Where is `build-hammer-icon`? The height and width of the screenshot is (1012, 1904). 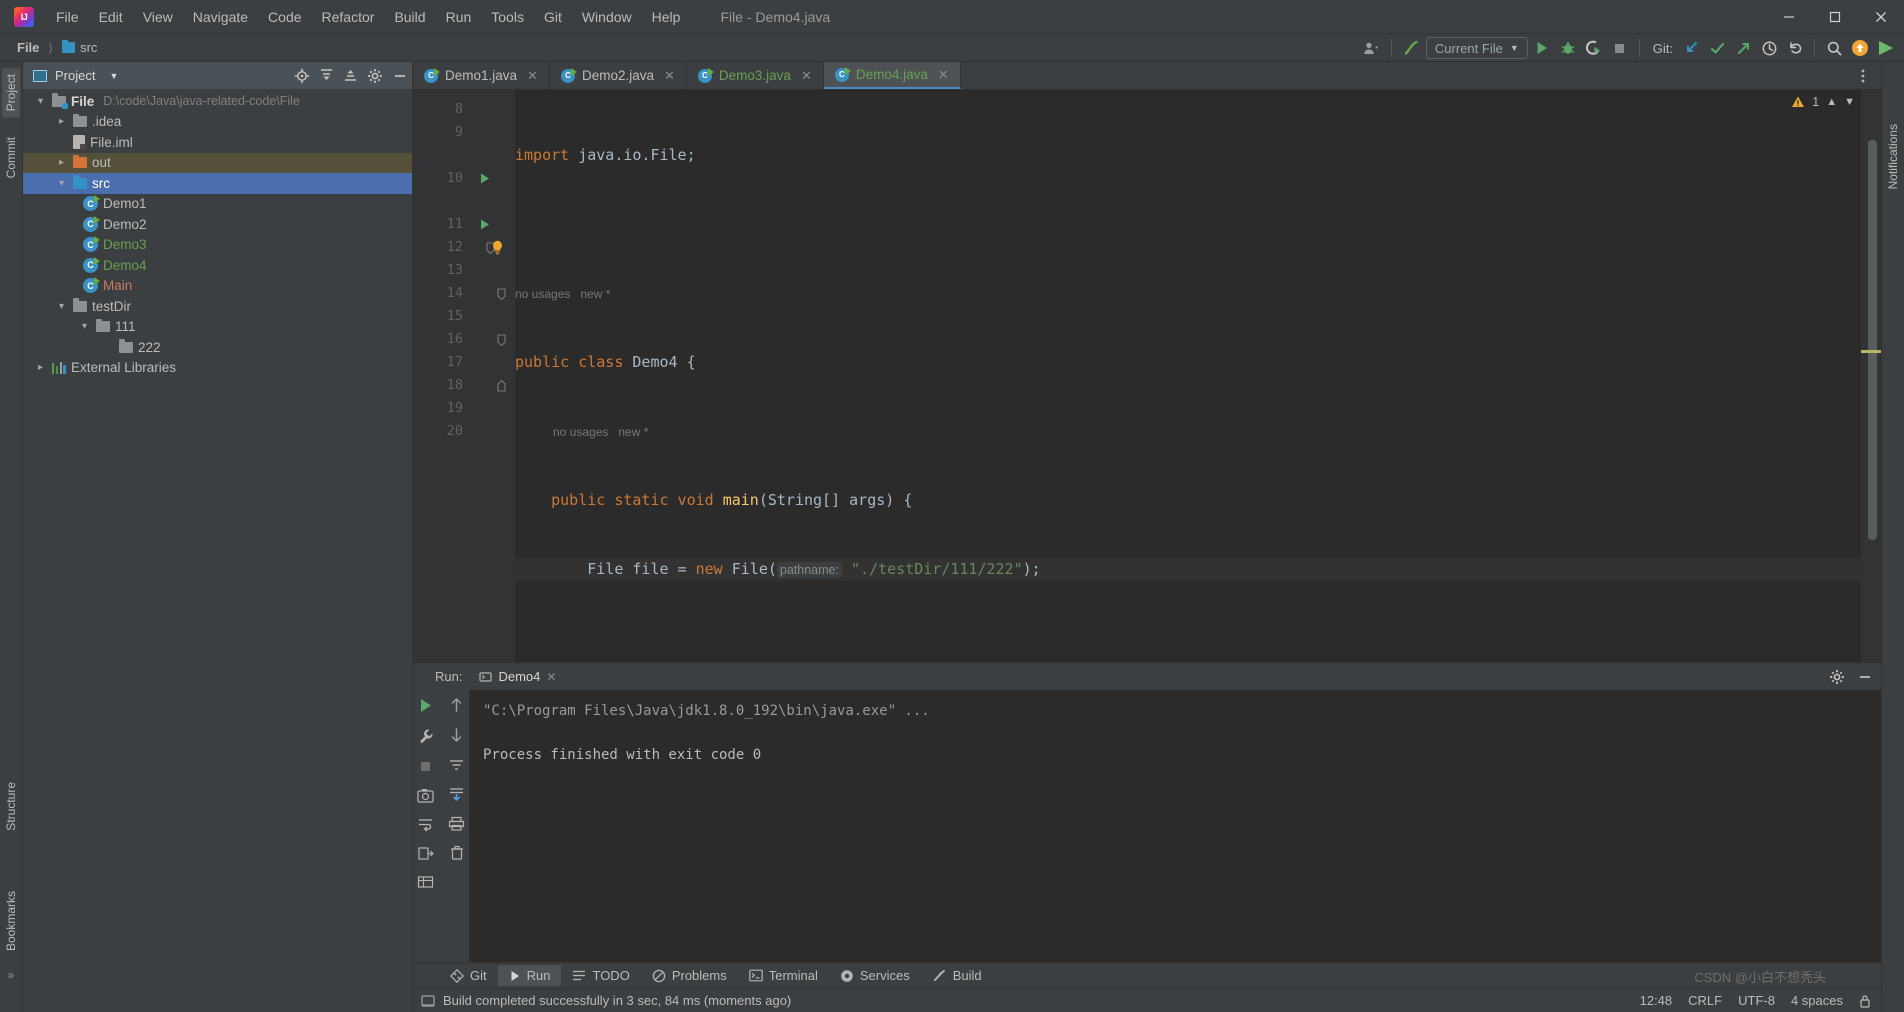
build-hammer-icon is located at coordinates (1411, 48).